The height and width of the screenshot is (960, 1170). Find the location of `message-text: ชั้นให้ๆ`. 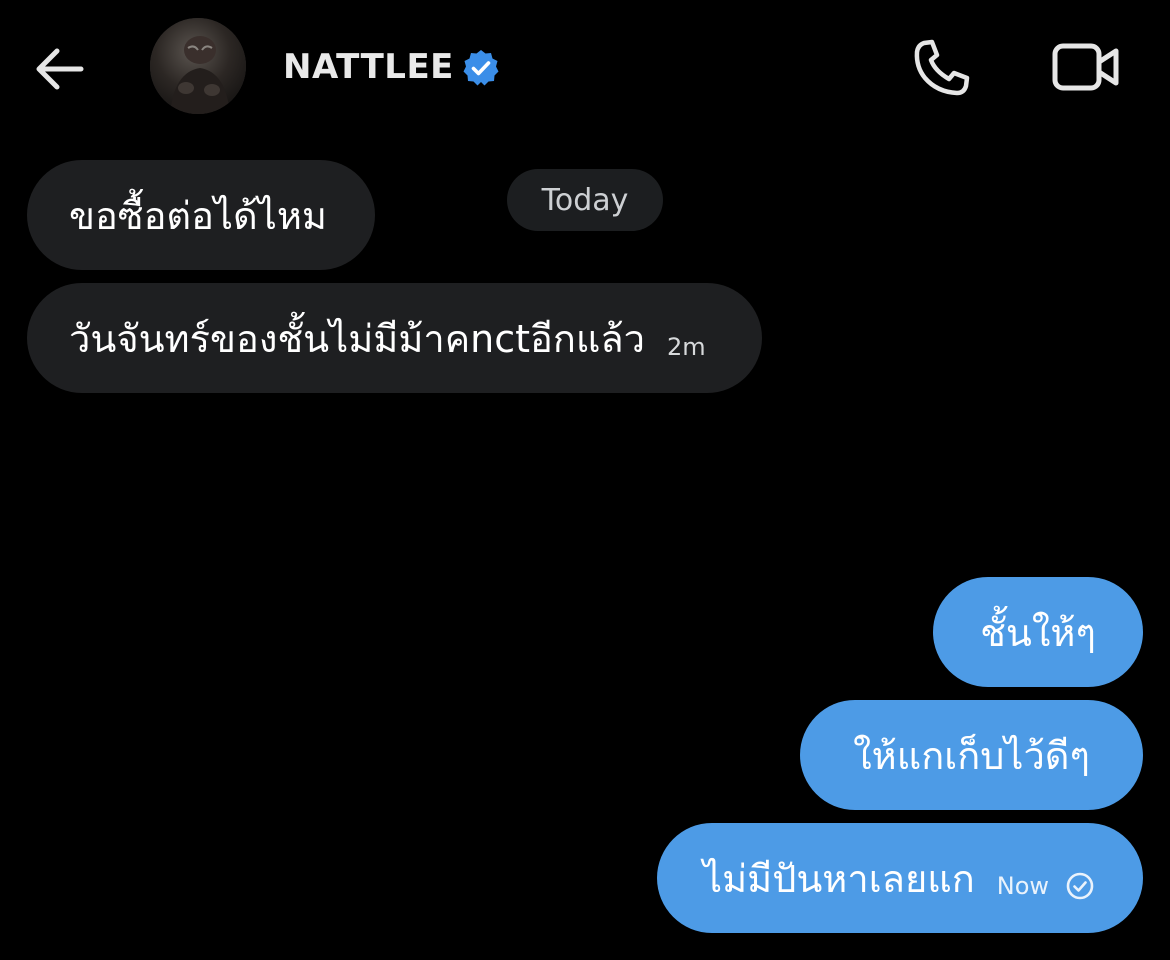

message-text: ชั้นให้ๆ is located at coordinates (1038, 632).